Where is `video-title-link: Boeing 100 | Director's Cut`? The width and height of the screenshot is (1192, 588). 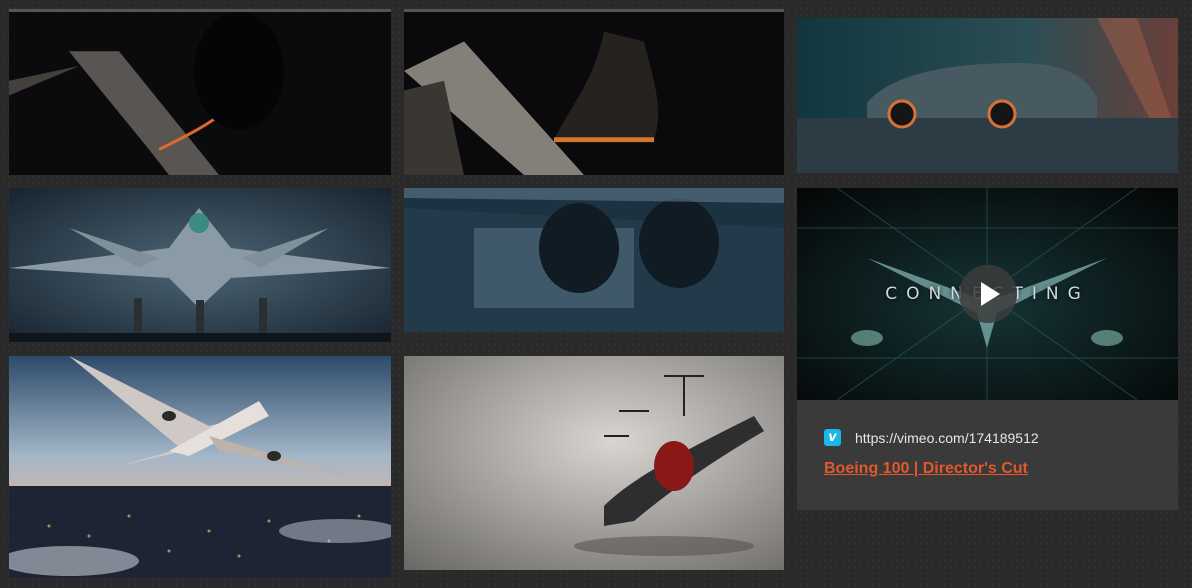 video-title-link: Boeing 100 | Director's Cut is located at coordinates (926, 469).